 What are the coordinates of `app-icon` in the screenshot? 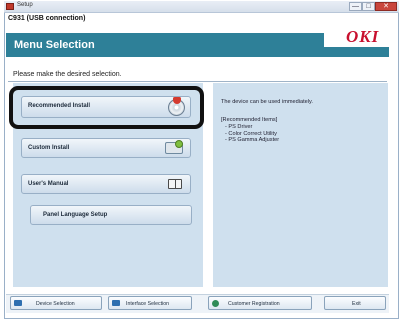 It's located at (10, 6).